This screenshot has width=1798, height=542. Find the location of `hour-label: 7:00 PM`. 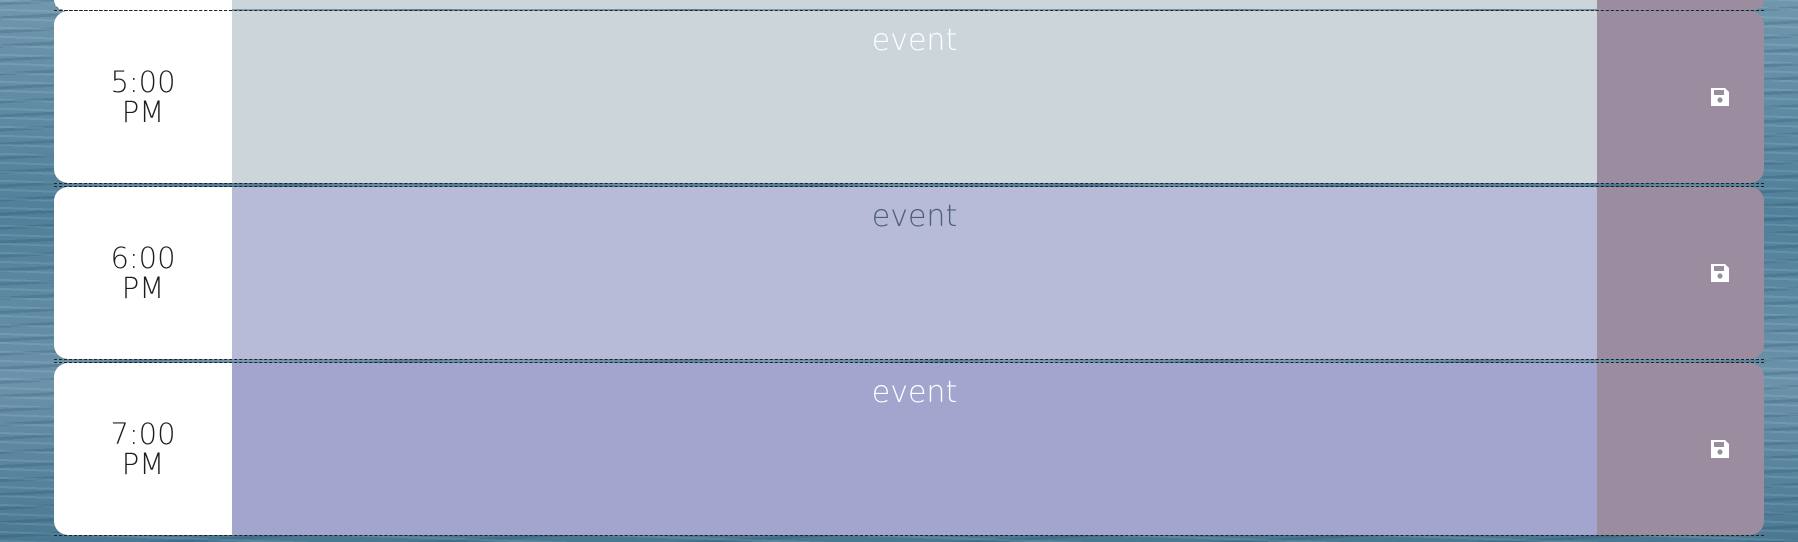

hour-label: 7:00 PM is located at coordinates (143, 449).